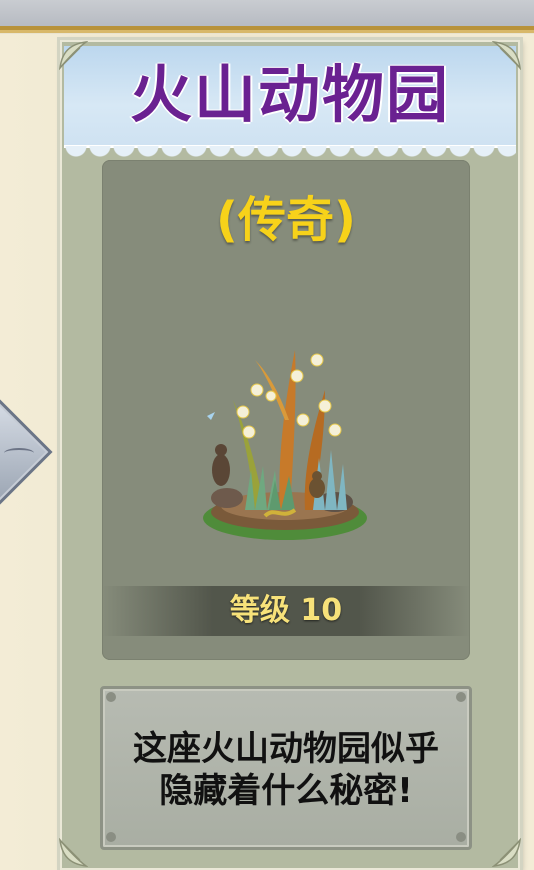  What do you see at coordinates (285, 435) in the screenshot?
I see `volcano-zoo-illustration` at bounding box center [285, 435].